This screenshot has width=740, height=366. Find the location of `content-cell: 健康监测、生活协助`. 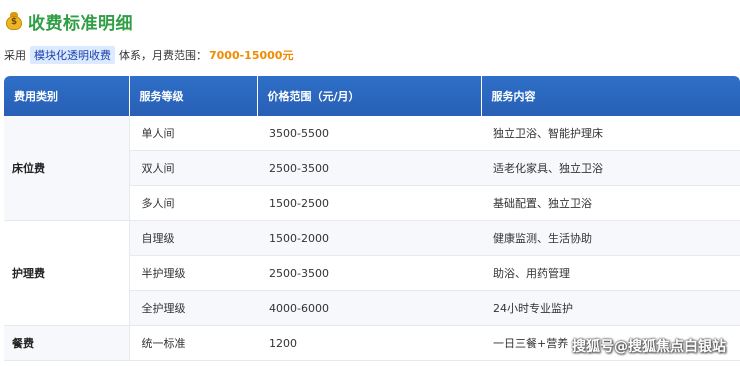

content-cell: 健康监测、生活协助 is located at coordinates (610, 238).